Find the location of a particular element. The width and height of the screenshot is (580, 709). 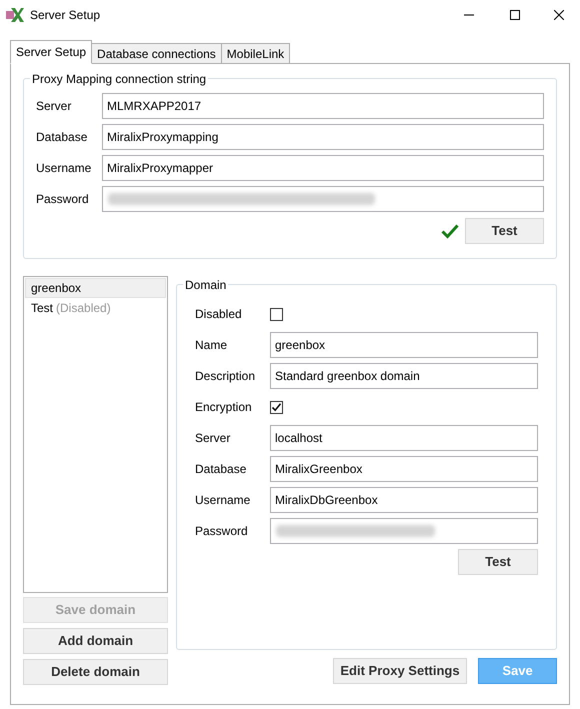

input-field: MiralixGreenbox is located at coordinates (404, 469).